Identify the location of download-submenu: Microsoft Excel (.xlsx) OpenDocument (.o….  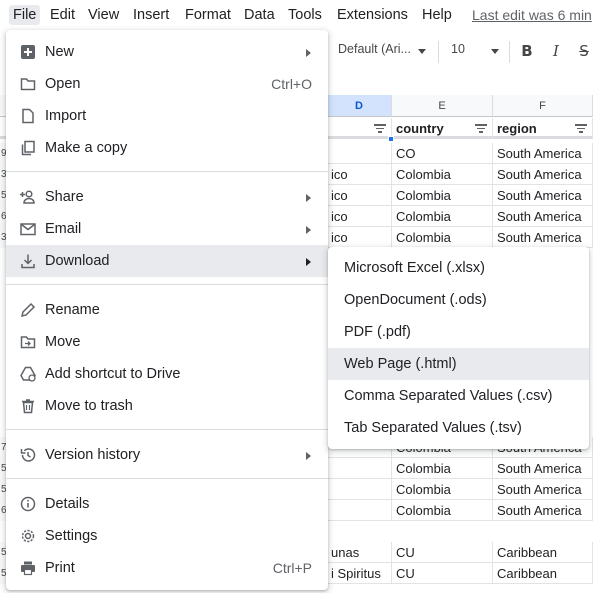
(458, 348).